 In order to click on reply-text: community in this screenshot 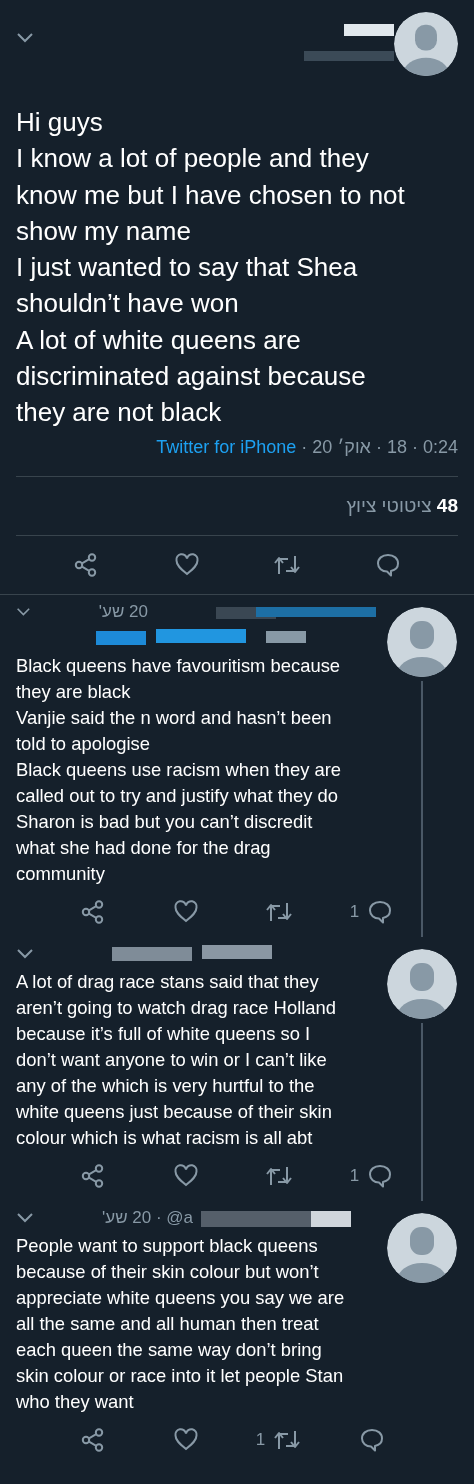, I will do `click(60, 873)`.